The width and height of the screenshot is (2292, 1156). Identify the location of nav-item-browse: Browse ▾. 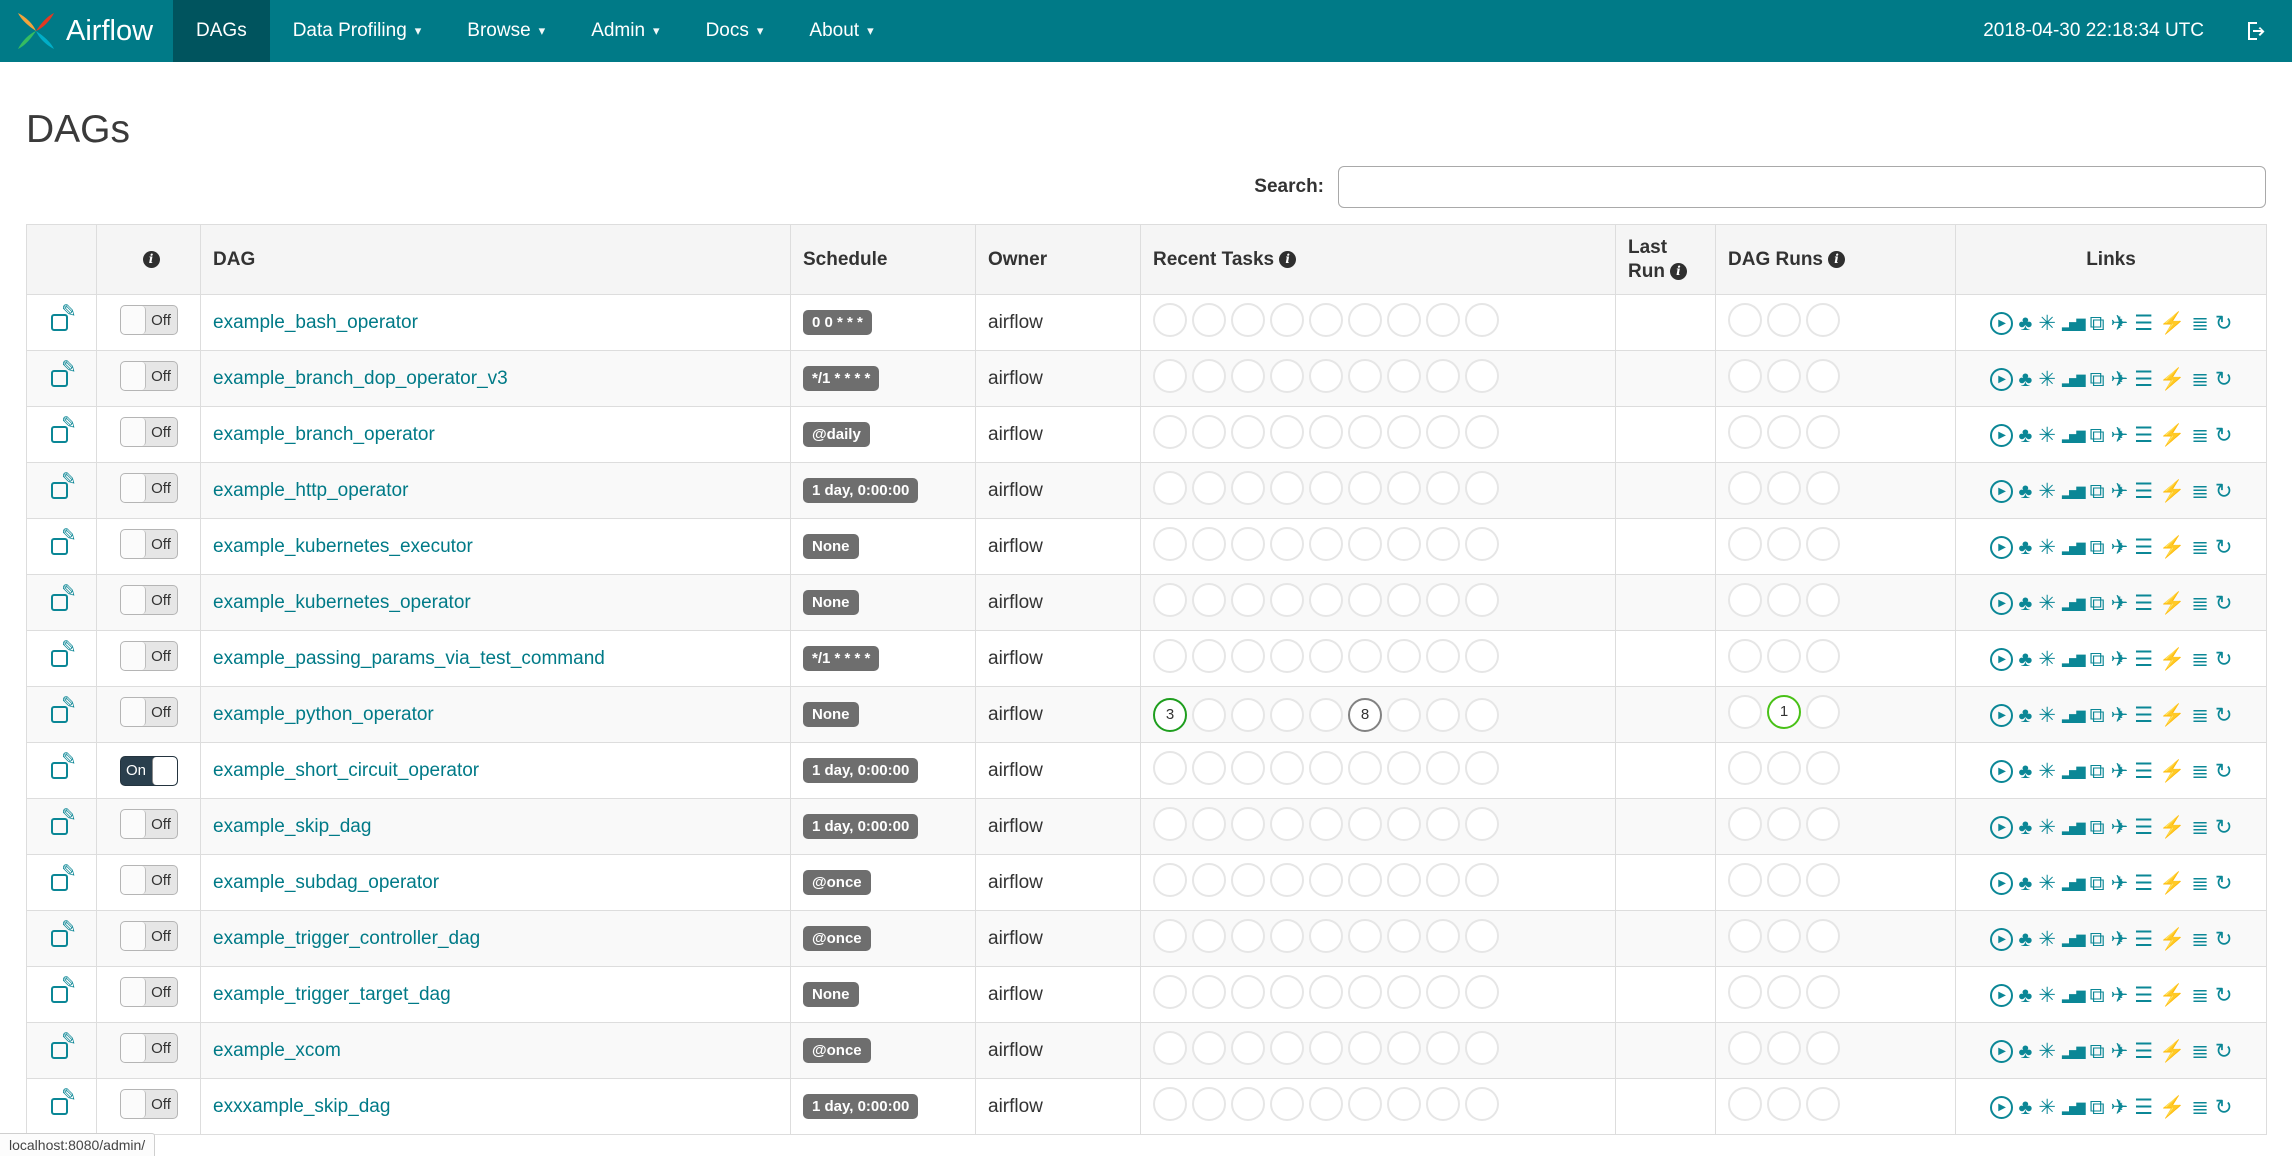
(506, 31).